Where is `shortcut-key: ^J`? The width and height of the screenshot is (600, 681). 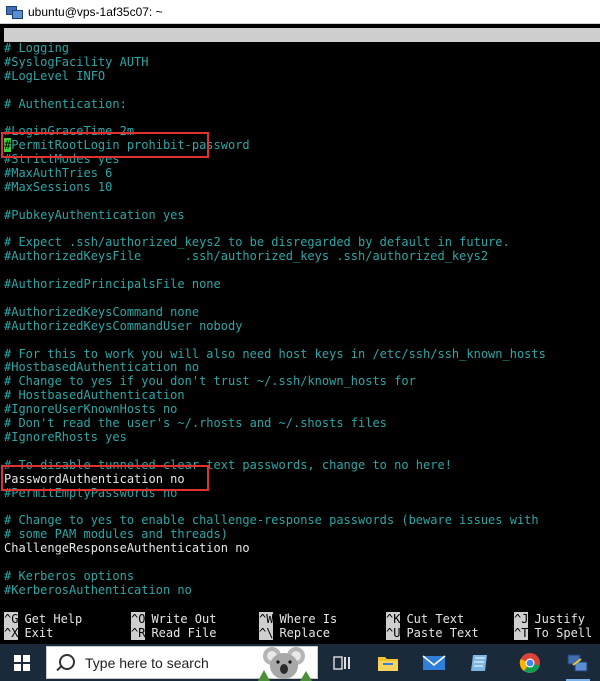 shortcut-key: ^J is located at coordinates (521, 619).